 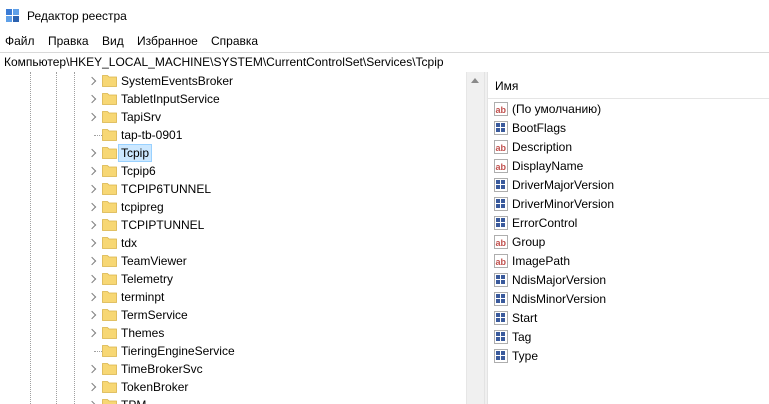 What do you see at coordinates (233, 171) in the screenshot?
I see `tree-item: Tcpip6` at bounding box center [233, 171].